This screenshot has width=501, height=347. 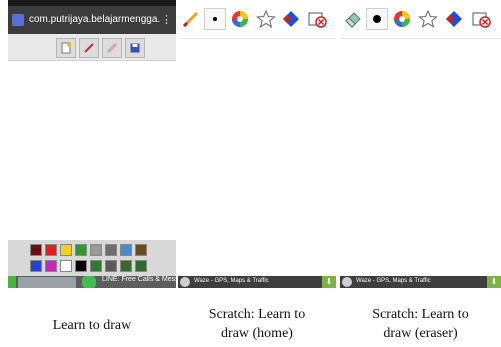 What do you see at coordinates (47, 282) in the screenshot?
I see `ad-image` at bounding box center [47, 282].